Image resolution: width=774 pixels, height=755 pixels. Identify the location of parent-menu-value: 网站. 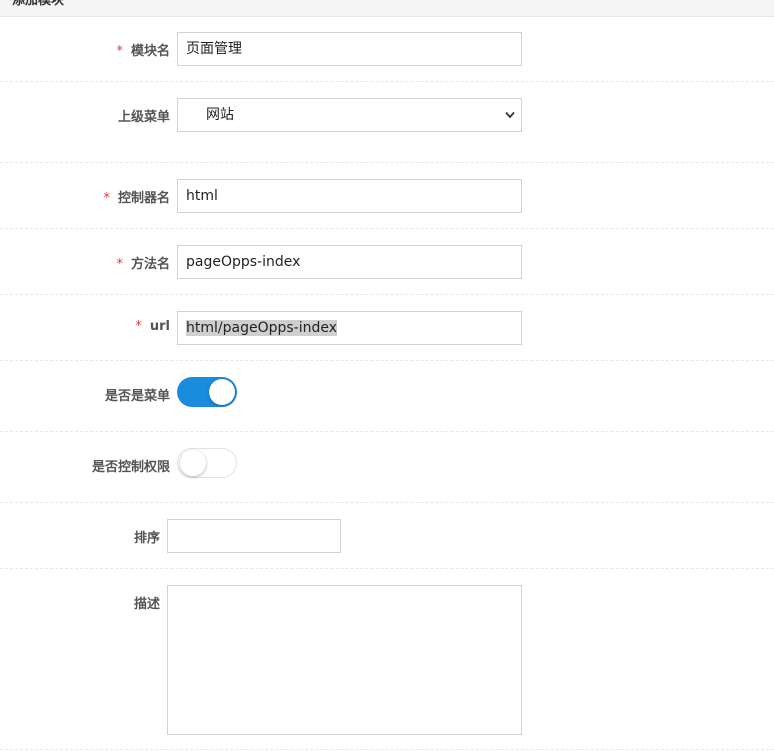
(220, 115).